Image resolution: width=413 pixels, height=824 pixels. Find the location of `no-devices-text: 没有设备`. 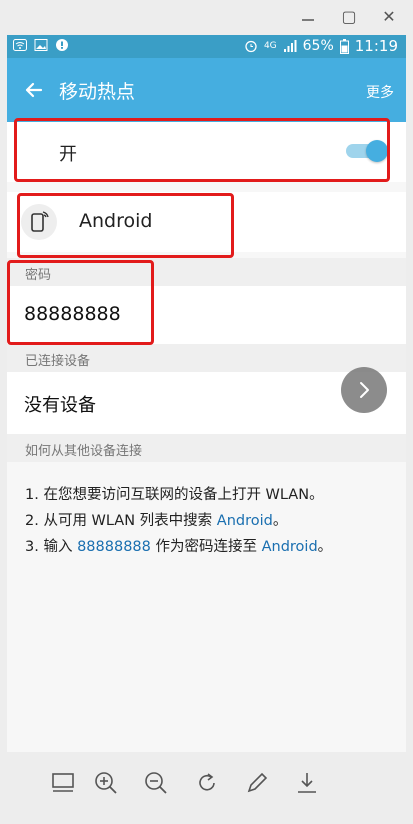

no-devices-text: 没有设备 is located at coordinates (60, 405).